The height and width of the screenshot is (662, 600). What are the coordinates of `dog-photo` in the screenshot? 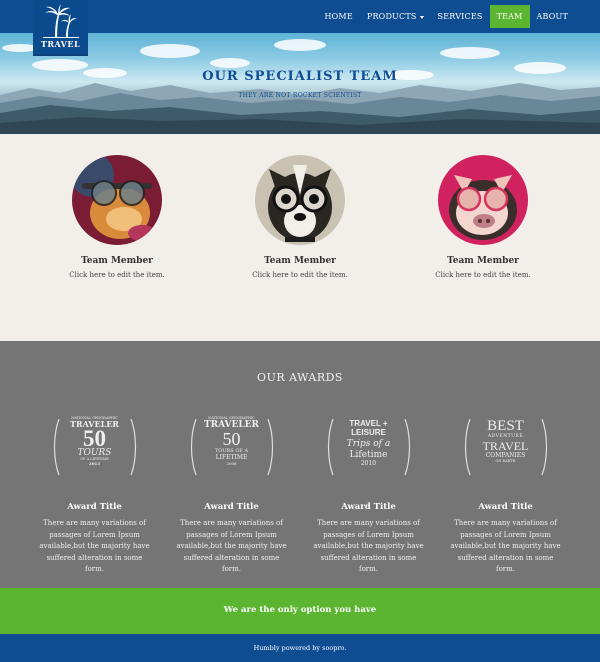 It's located at (300, 200).